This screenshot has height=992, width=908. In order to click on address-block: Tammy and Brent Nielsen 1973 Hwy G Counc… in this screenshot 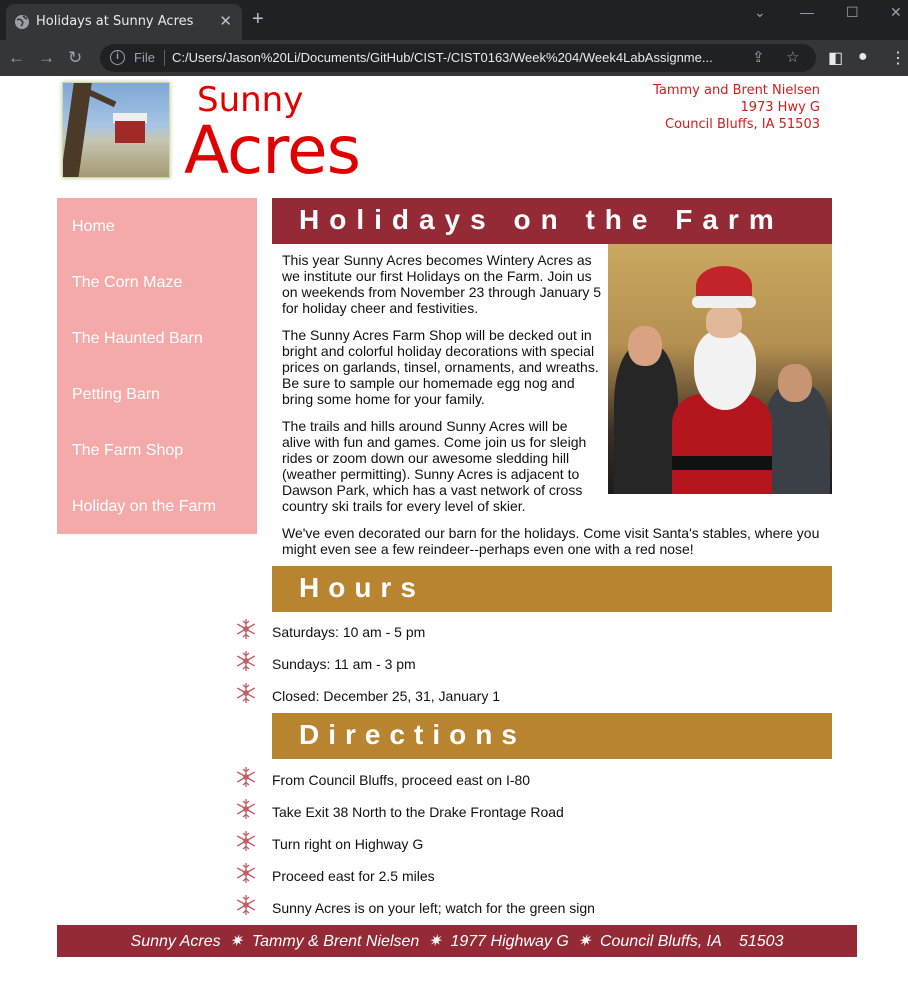, I will do `click(736, 107)`.